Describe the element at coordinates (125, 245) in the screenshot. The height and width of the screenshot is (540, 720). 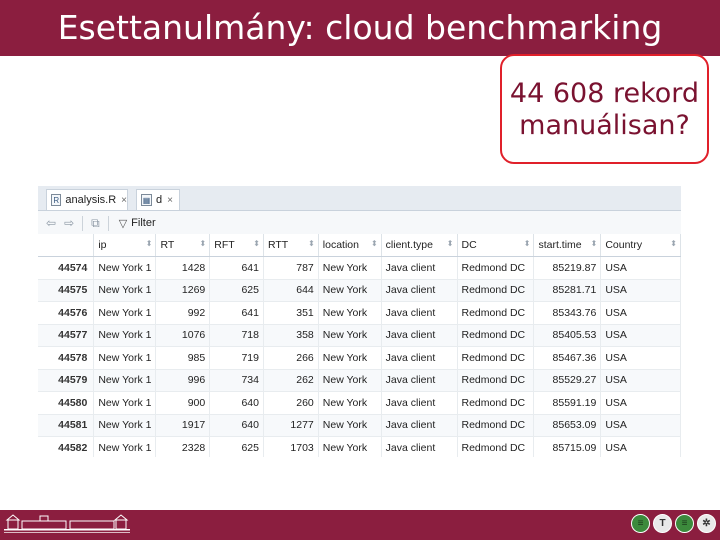
I see `column-header: ip ⬍` at that location.